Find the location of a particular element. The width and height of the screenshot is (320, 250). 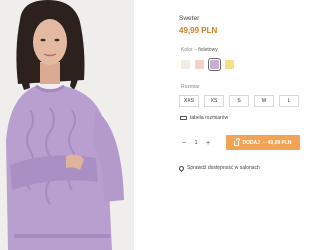

store-availability-label: Sprawdź dostępność w salonach is located at coordinates (223, 168).